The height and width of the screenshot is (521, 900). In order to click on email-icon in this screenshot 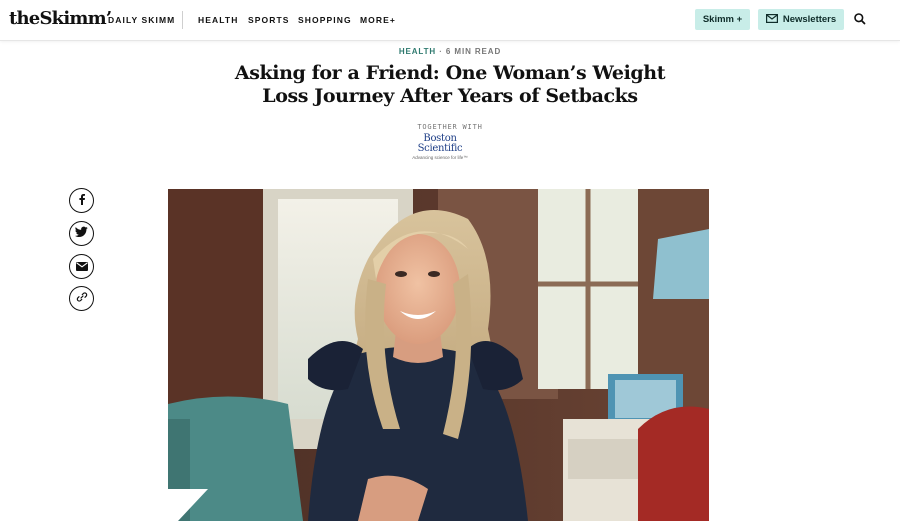, I will do `click(81, 267)`.